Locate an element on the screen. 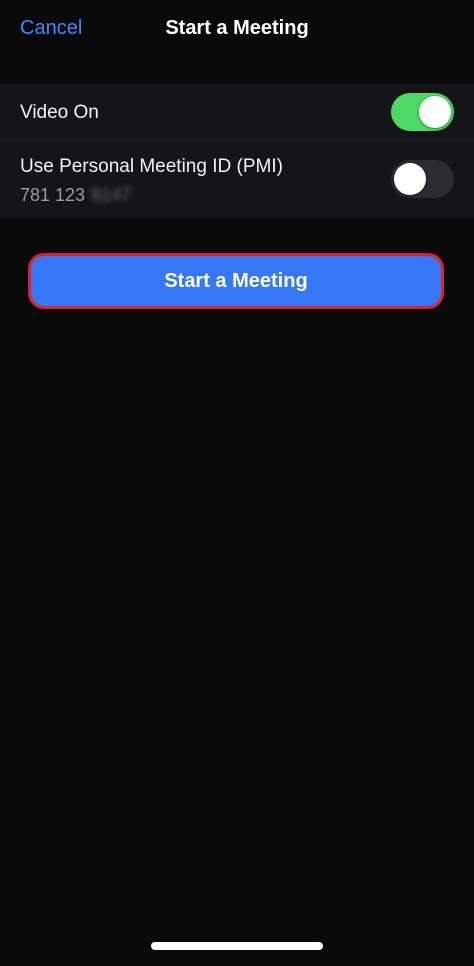 This screenshot has height=966, width=474. home-indicator is located at coordinates (237, 946).